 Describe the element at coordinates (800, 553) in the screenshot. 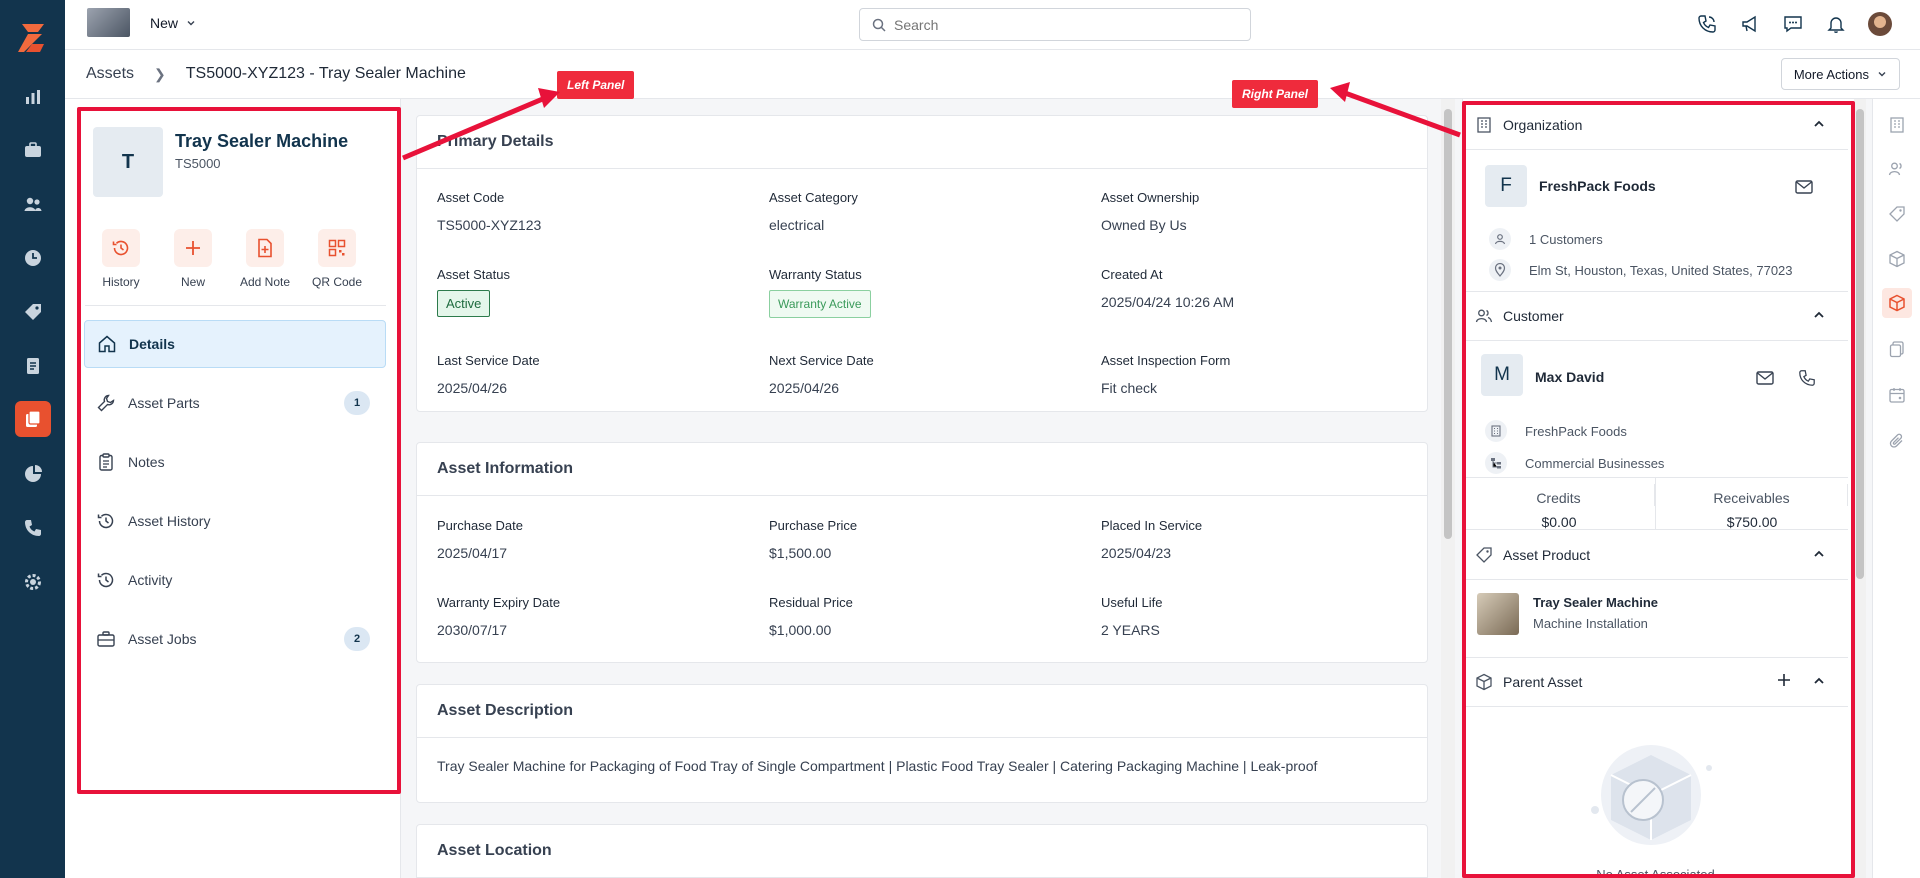

I see `field-value: $1,500.00` at that location.